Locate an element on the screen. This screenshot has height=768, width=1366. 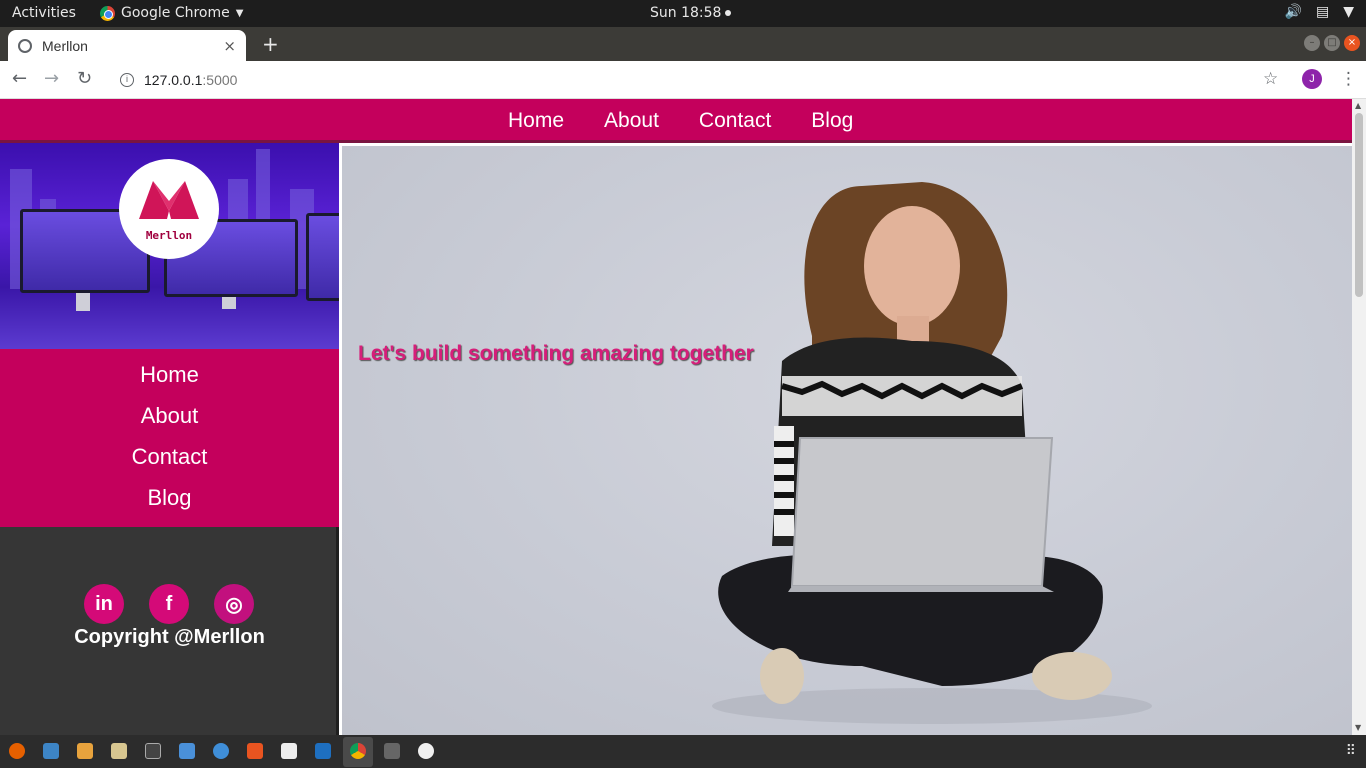
address-toolbar: ← → ↻ i 127.0.0.1:5000 ☆ ⋮ is located at coordinates (683, 80).